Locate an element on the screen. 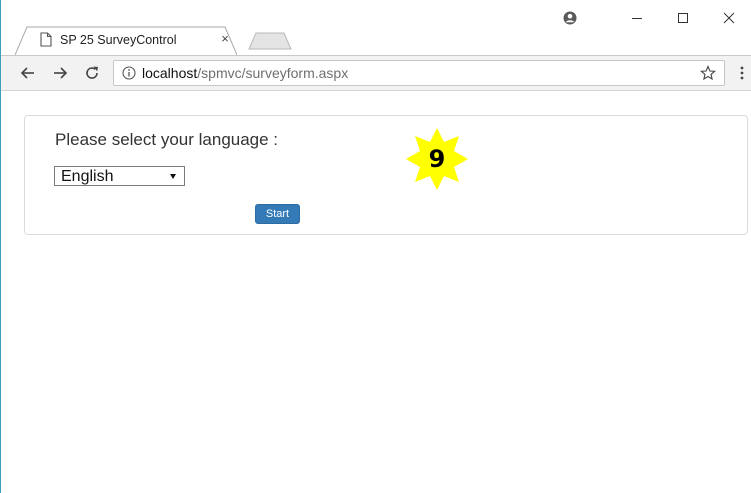  step-number: 9 is located at coordinates (437, 159).